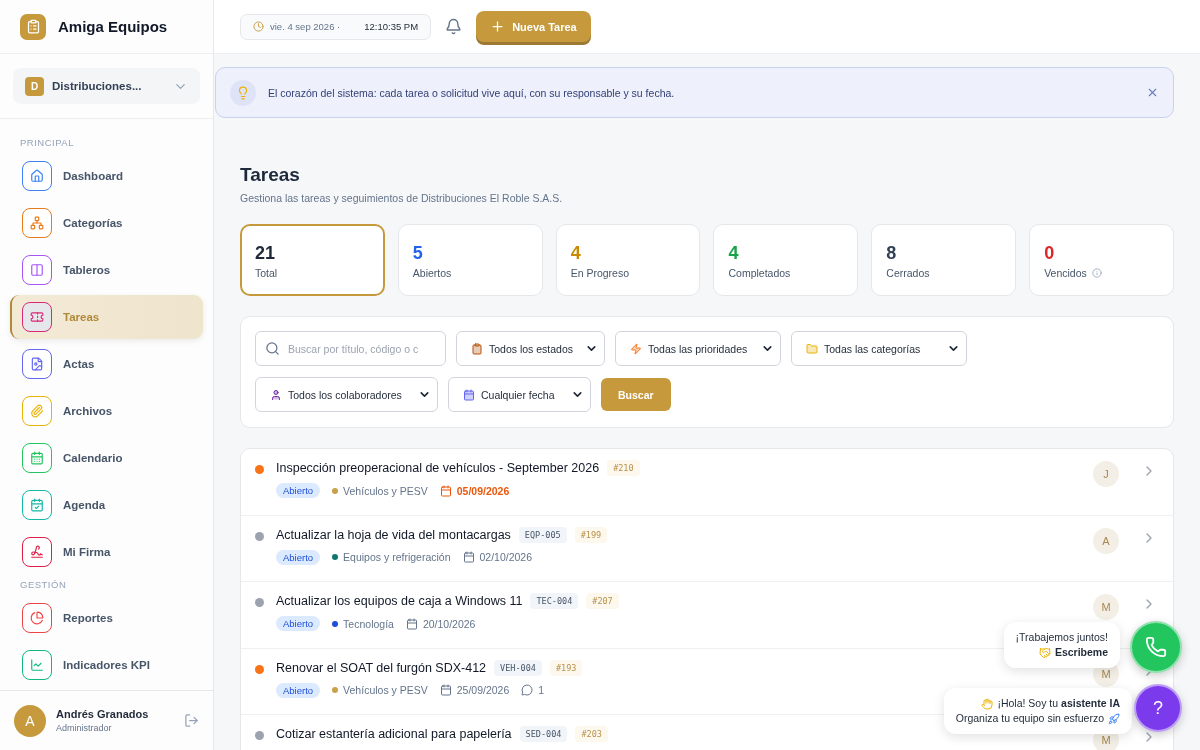 The width and height of the screenshot is (1200, 750). Describe the element at coordinates (113, 26) in the screenshot. I see `brand-name: Amiga Equipos` at that location.